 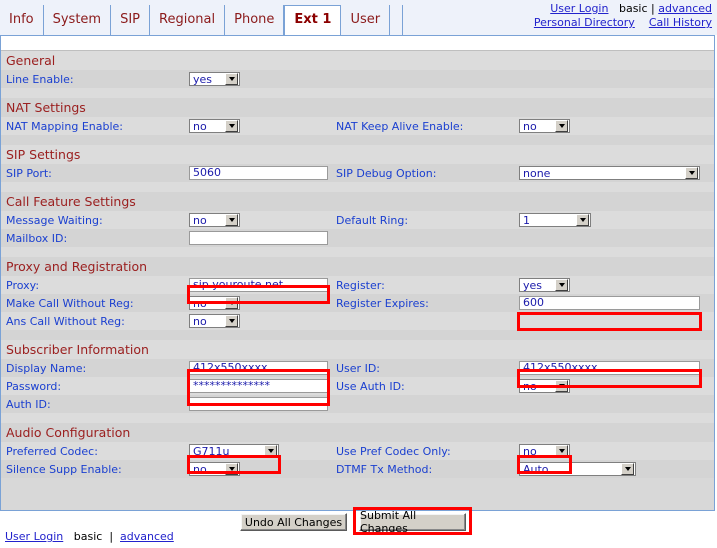 What do you see at coordinates (52, 451) in the screenshot?
I see `label-preferred-codec: Preferred Codec:` at bounding box center [52, 451].